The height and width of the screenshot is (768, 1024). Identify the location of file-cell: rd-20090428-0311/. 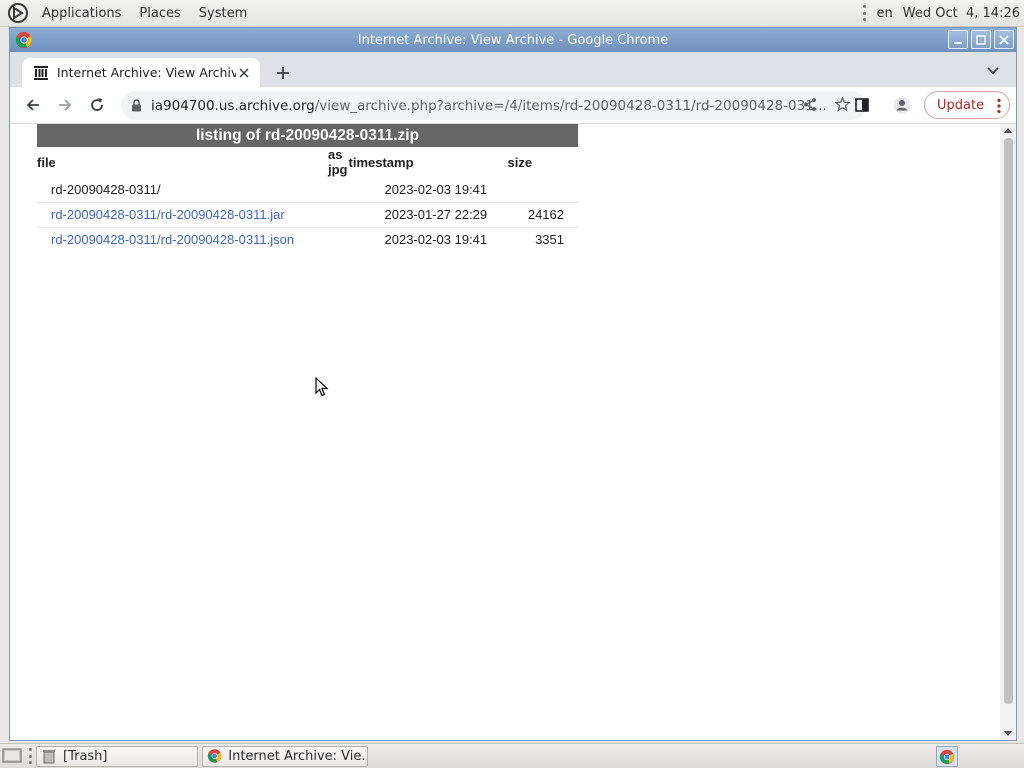
(106, 189).